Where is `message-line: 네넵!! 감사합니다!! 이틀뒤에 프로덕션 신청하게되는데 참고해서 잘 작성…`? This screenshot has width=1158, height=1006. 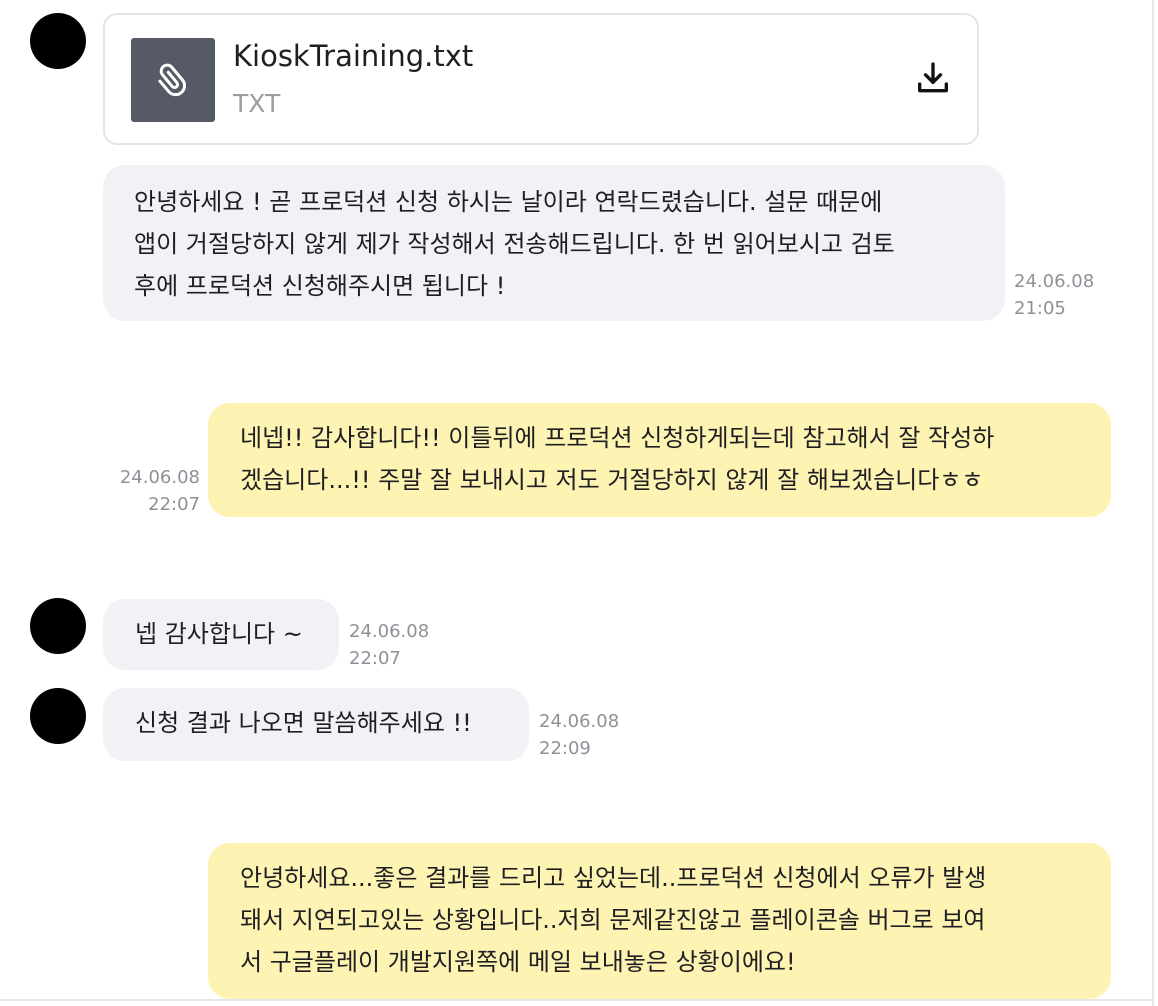
message-line: 네넵!! 감사합니다!! 이틀뒤에 프로덕션 신청하게되는데 참고해서 잘 작성… is located at coordinates (617, 438).